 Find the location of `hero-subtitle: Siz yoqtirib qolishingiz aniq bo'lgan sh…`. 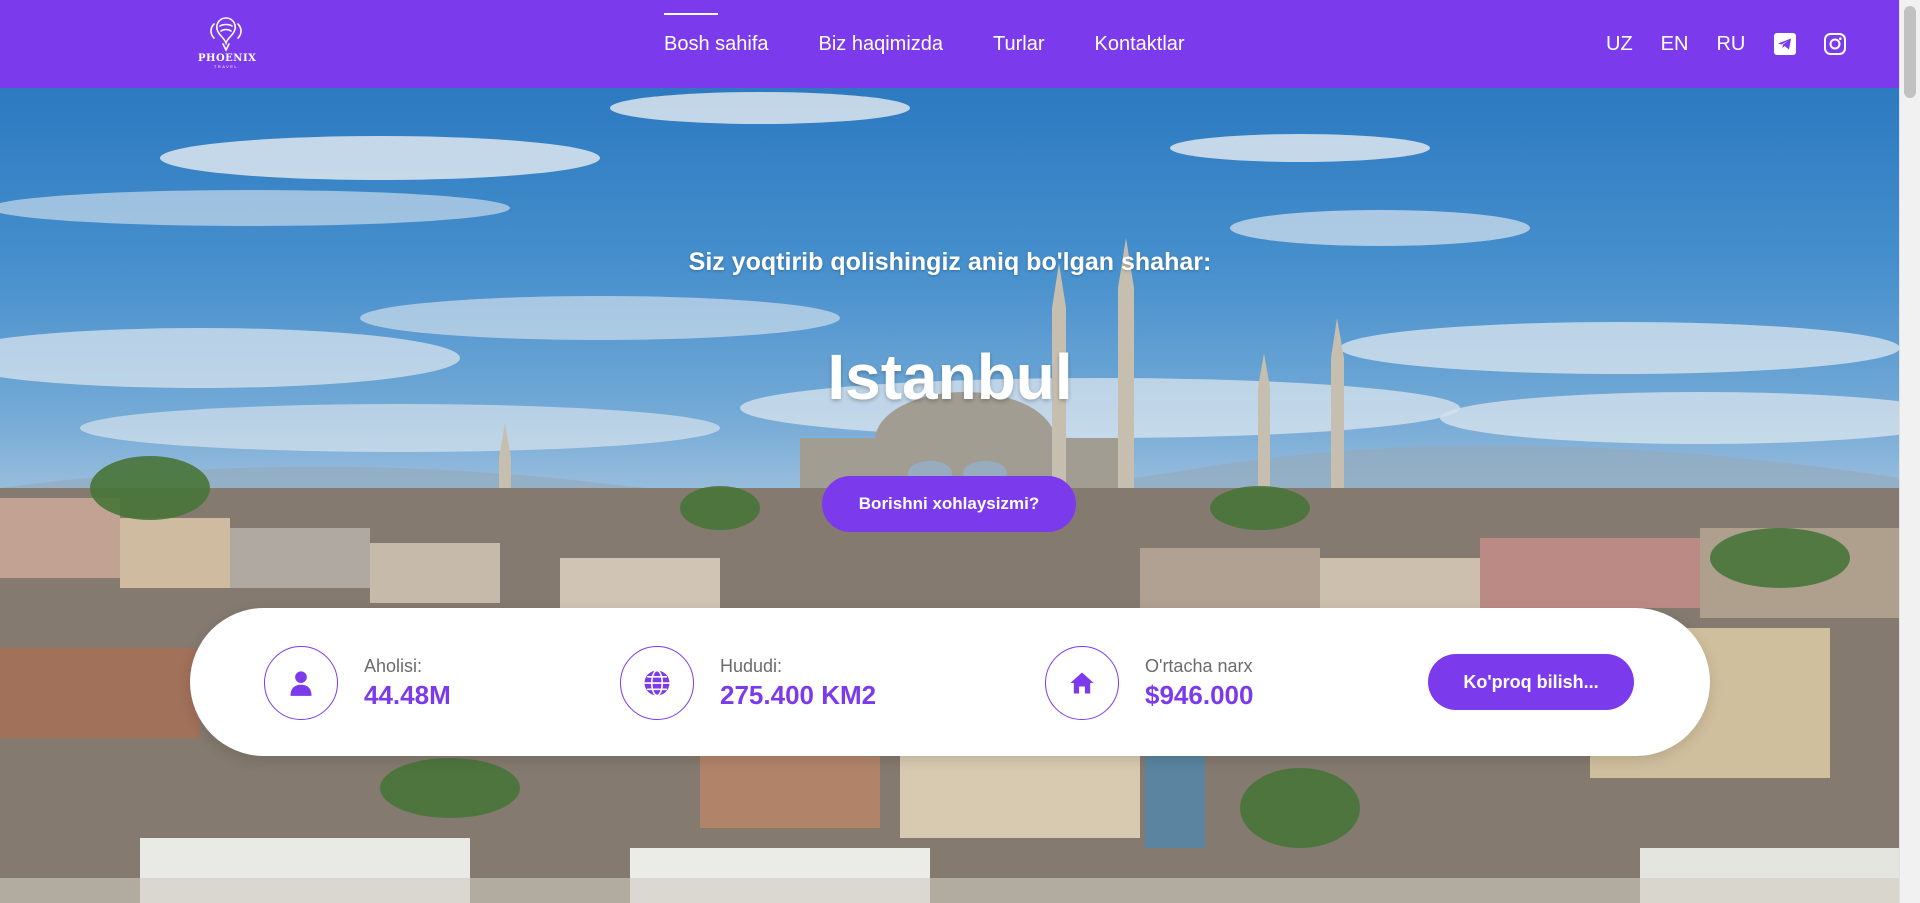

hero-subtitle: Siz yoqtirib qolishingiz aniq bo'lgan sh… is located at coordinates (950, 262).